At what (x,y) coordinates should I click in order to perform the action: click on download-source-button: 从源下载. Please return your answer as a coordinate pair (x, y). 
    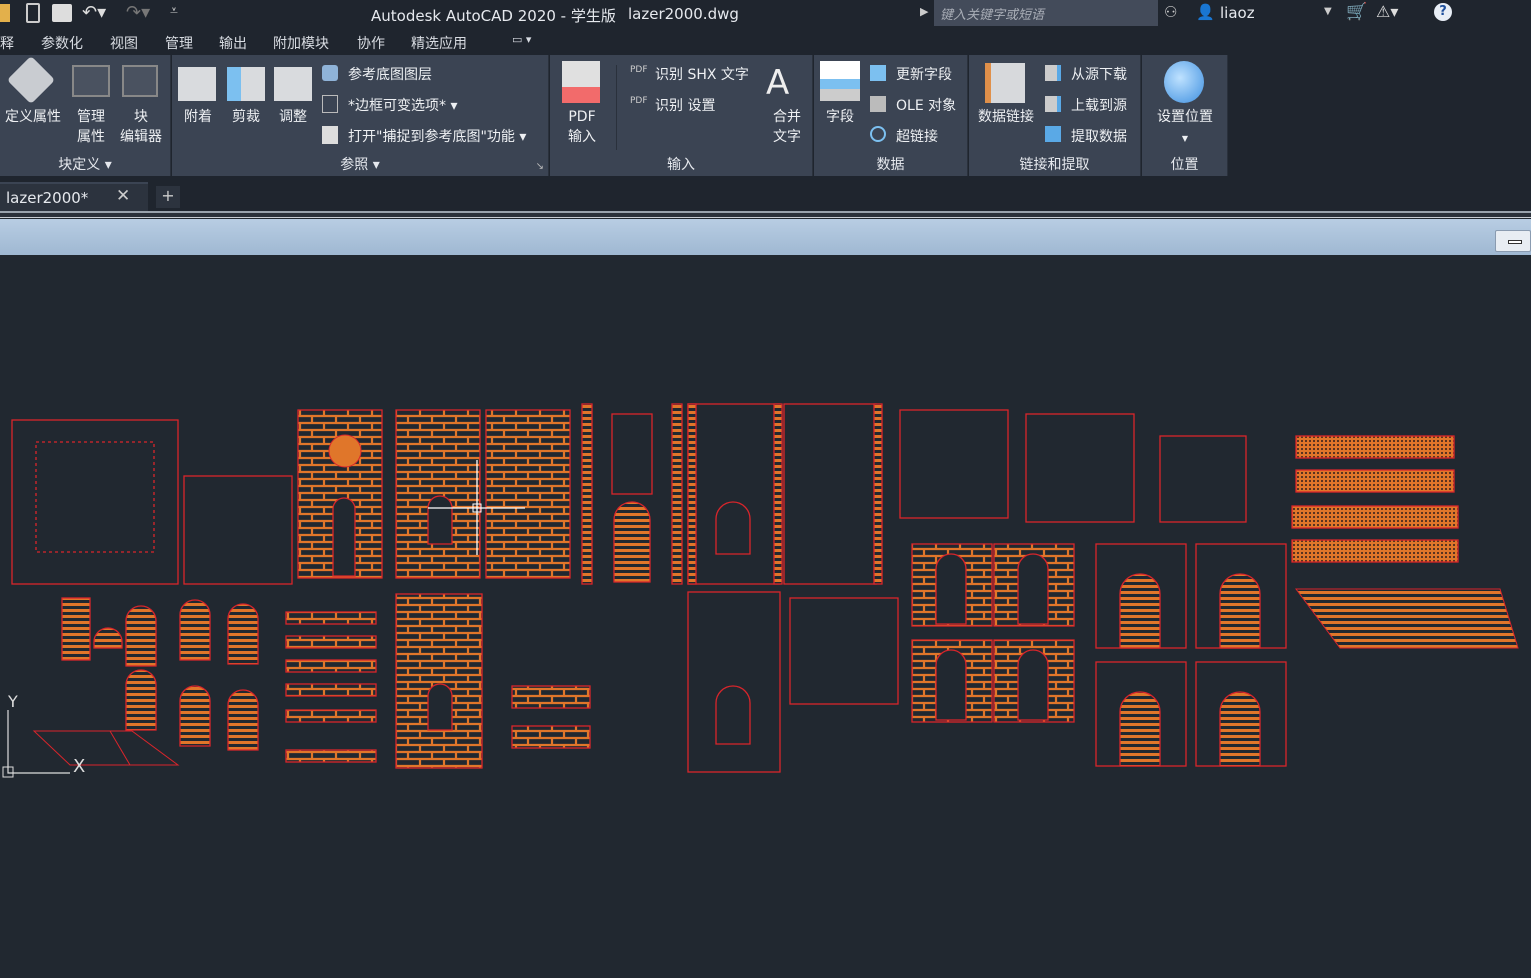
    Looking at the image, I should click on (1099, 74).